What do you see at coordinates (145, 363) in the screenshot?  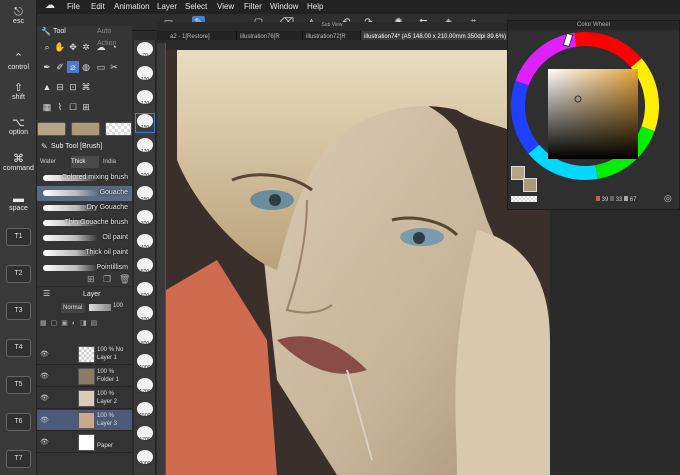 I see `brush-size-item: 1000` at bounding box center [145, 363].